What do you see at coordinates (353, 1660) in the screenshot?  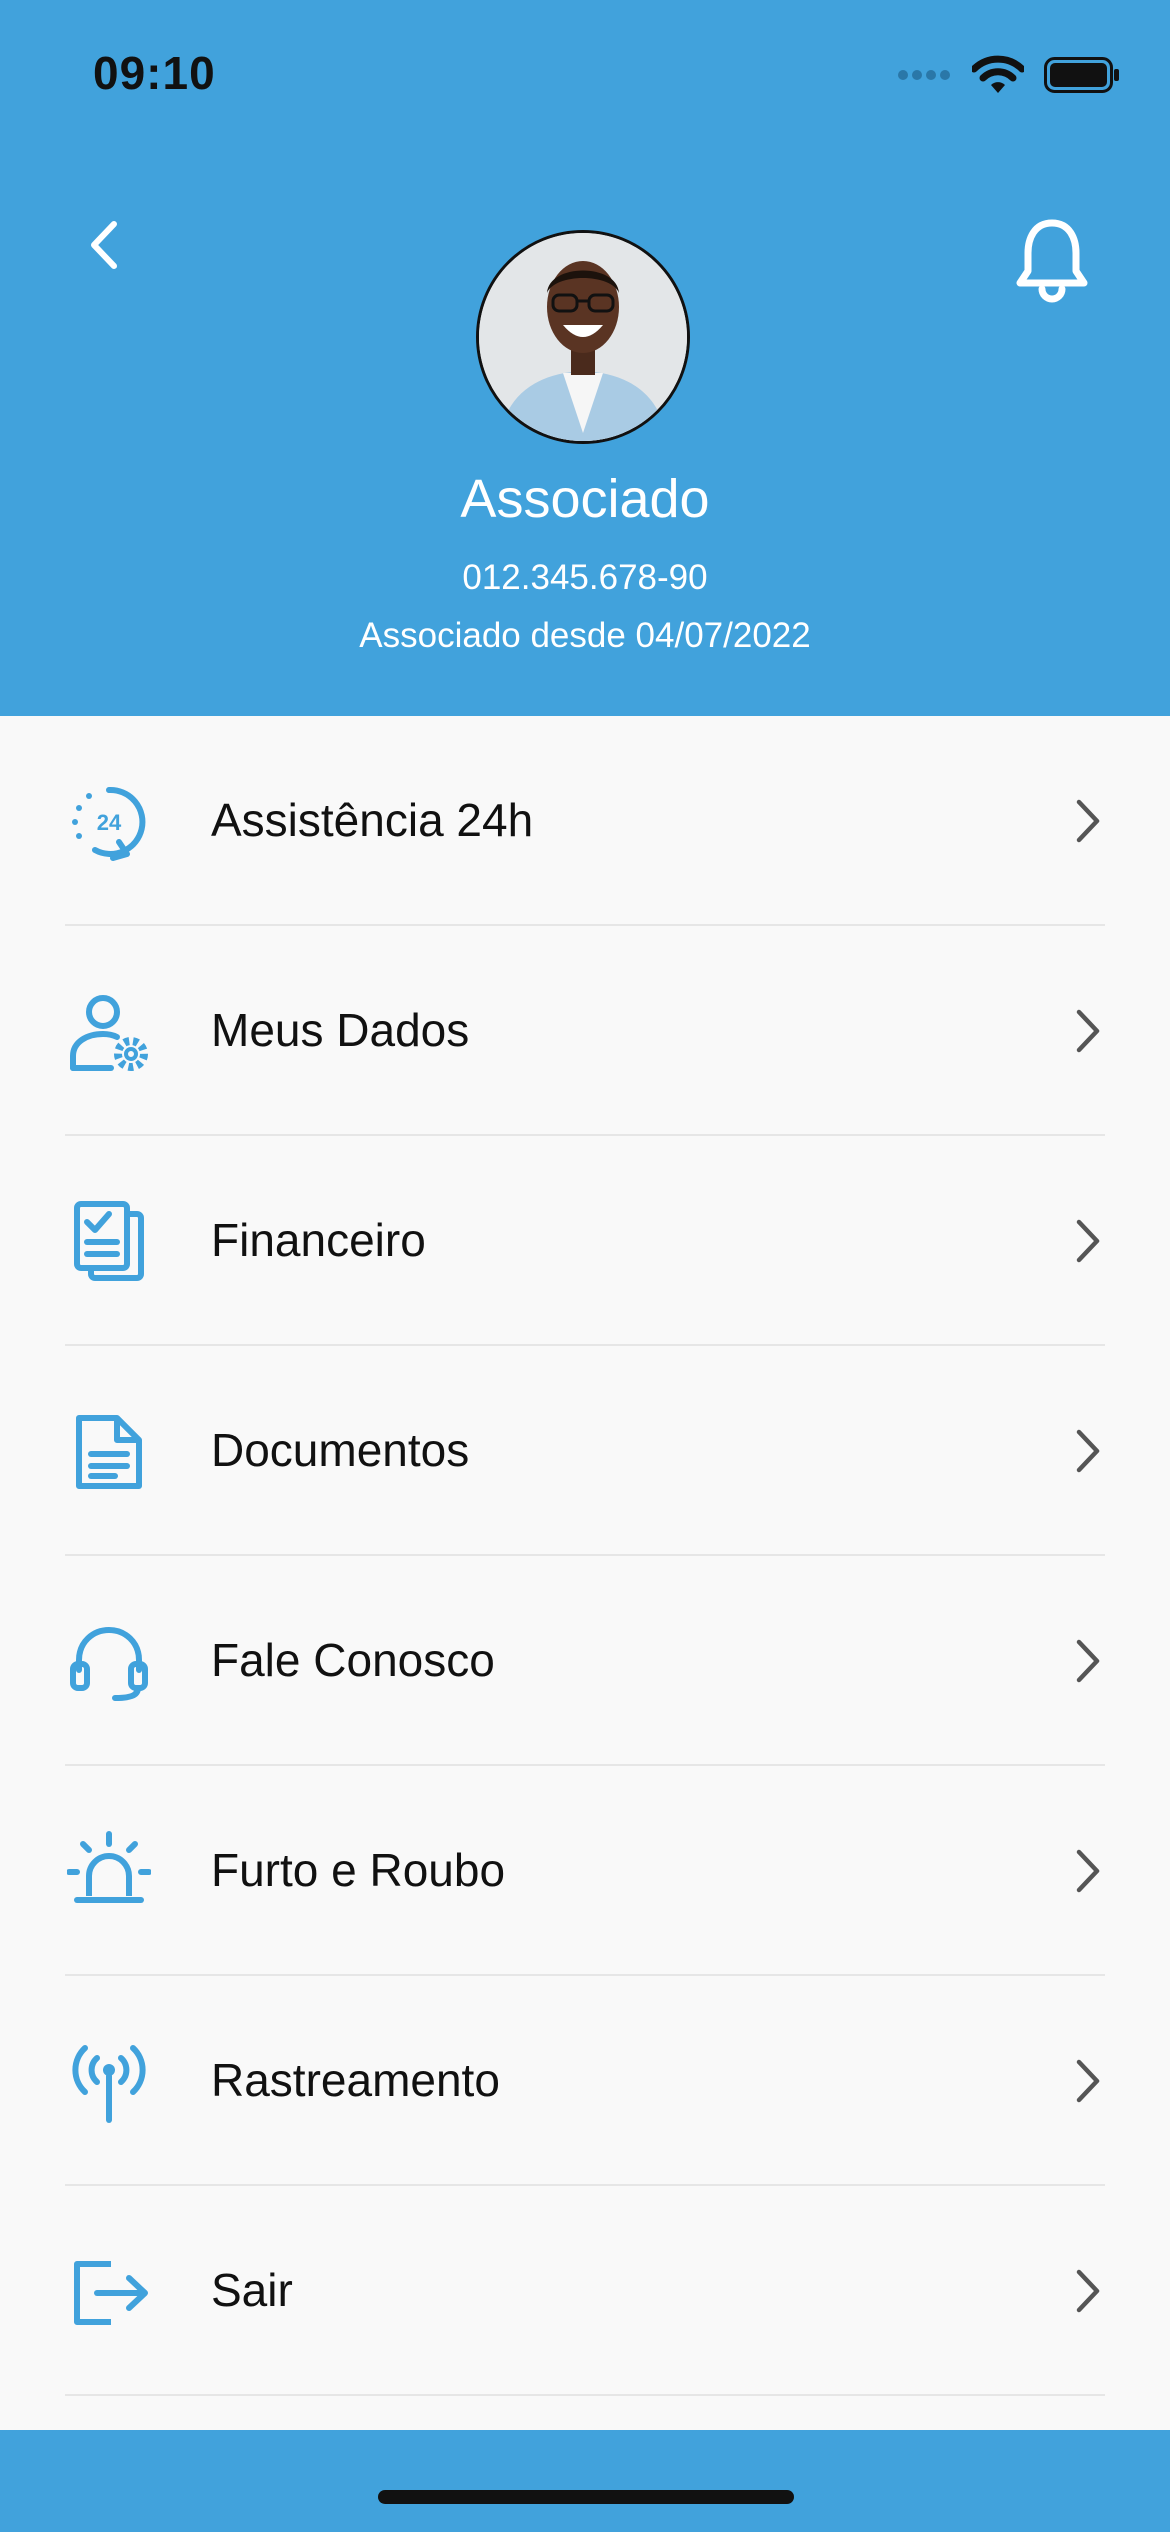 I see `menu-item-label: Fale Conosco` at bounding box center [353, 1660].